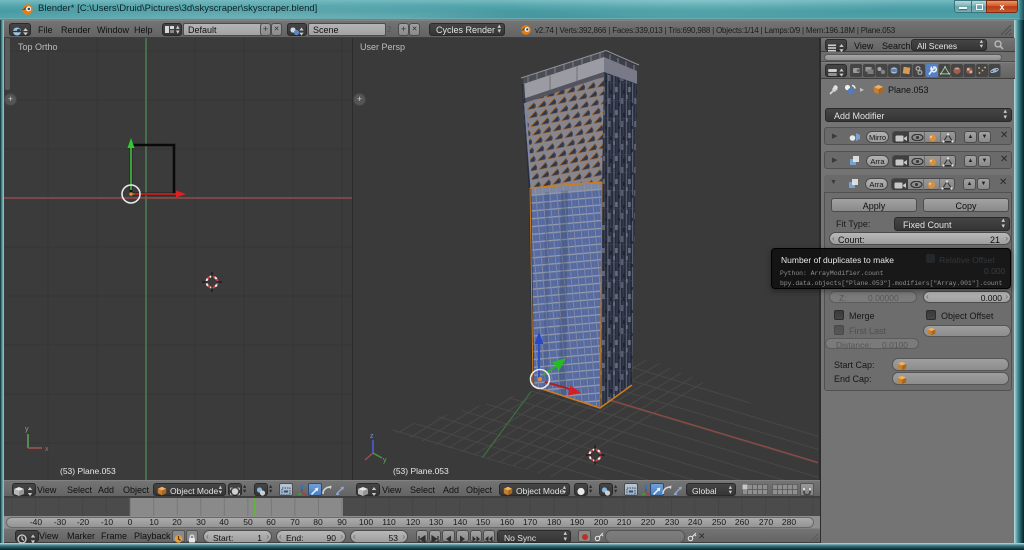  I want to click on svg-text: x, so click(47, 449).